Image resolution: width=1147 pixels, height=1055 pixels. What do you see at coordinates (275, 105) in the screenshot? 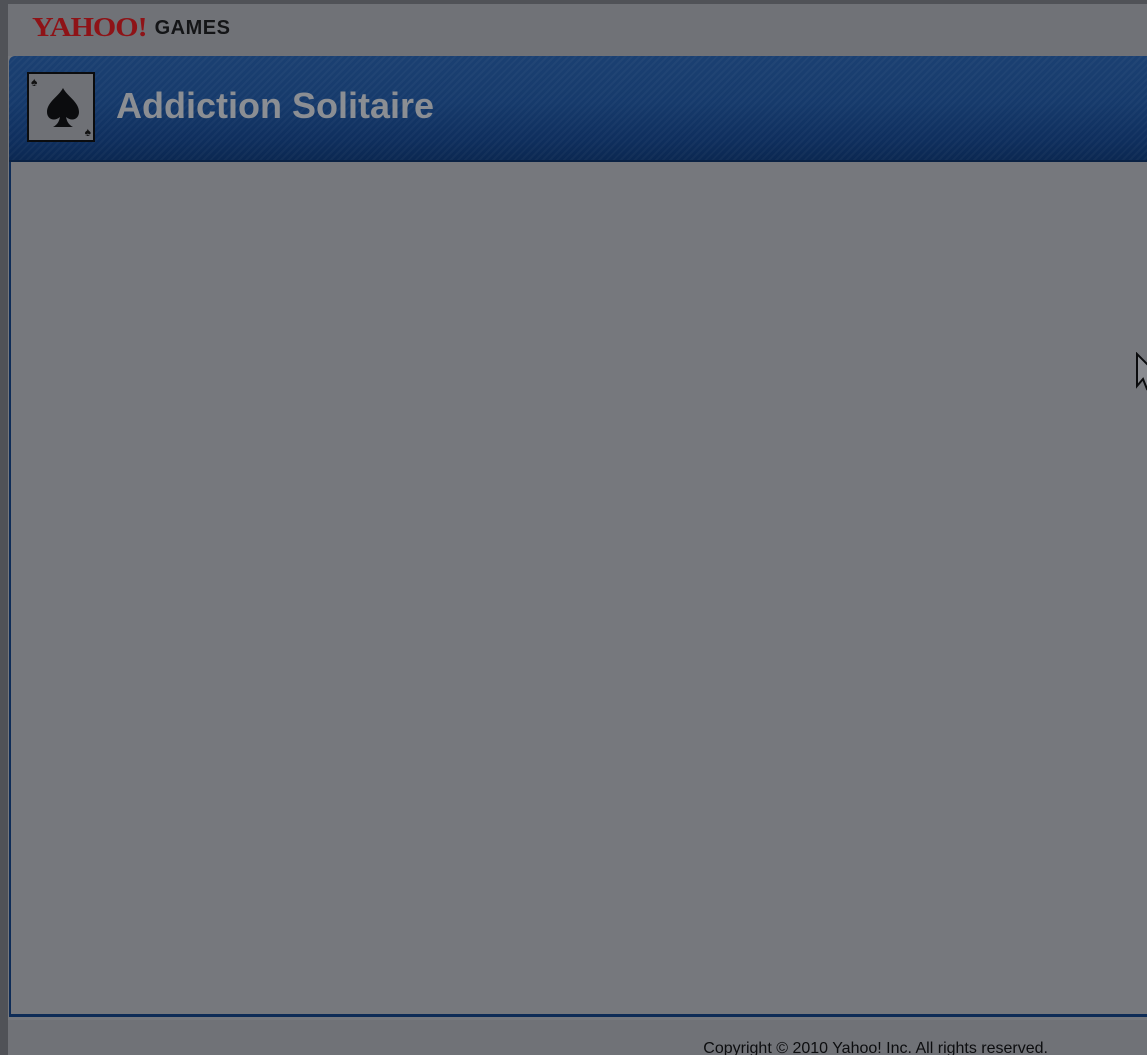
I see `game-title: Addiction Solitaire` at bounding box center [275, 105].